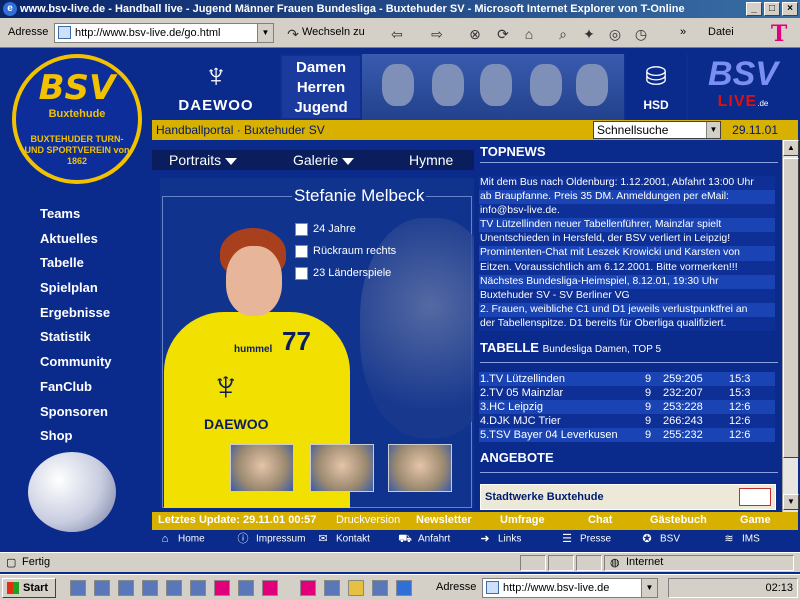 This screenshot has height=600, width=800. What do you see at coordinates (95, 391) in the screenshot?
I see `nav-fanclub: FanClub` at bounding box center [95, 391].